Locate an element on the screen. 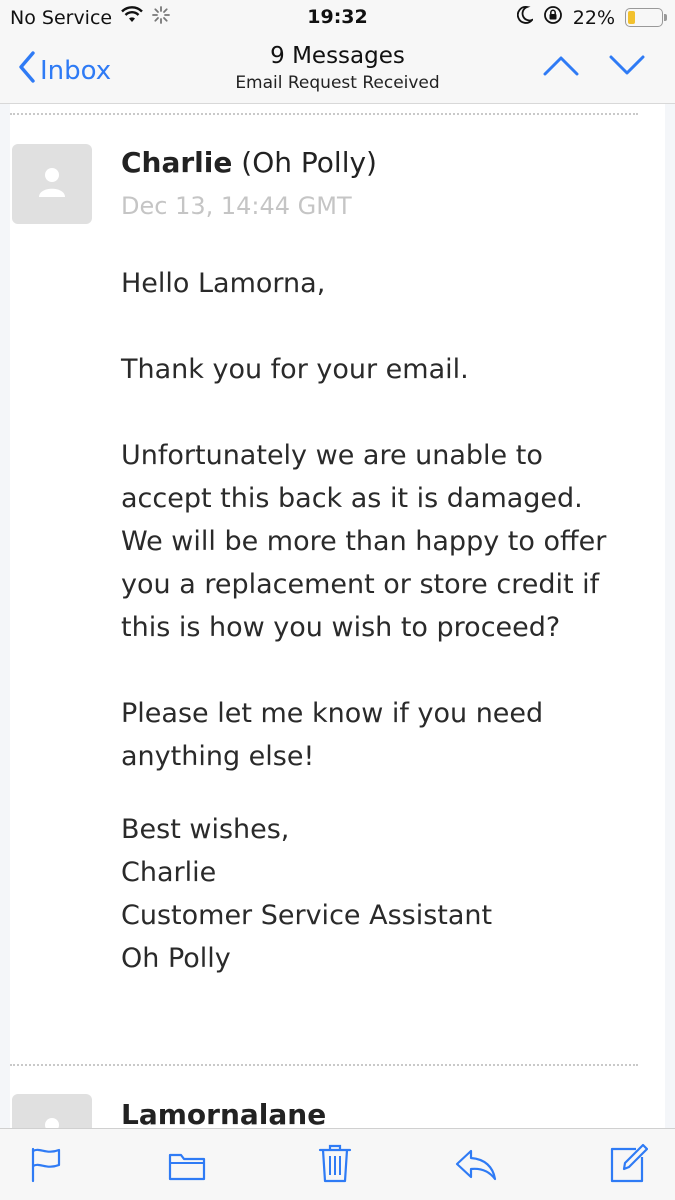 The image size is (675, 1200). sender-line: Charlie (Oh Polly) is located at coordinates (249, 162).